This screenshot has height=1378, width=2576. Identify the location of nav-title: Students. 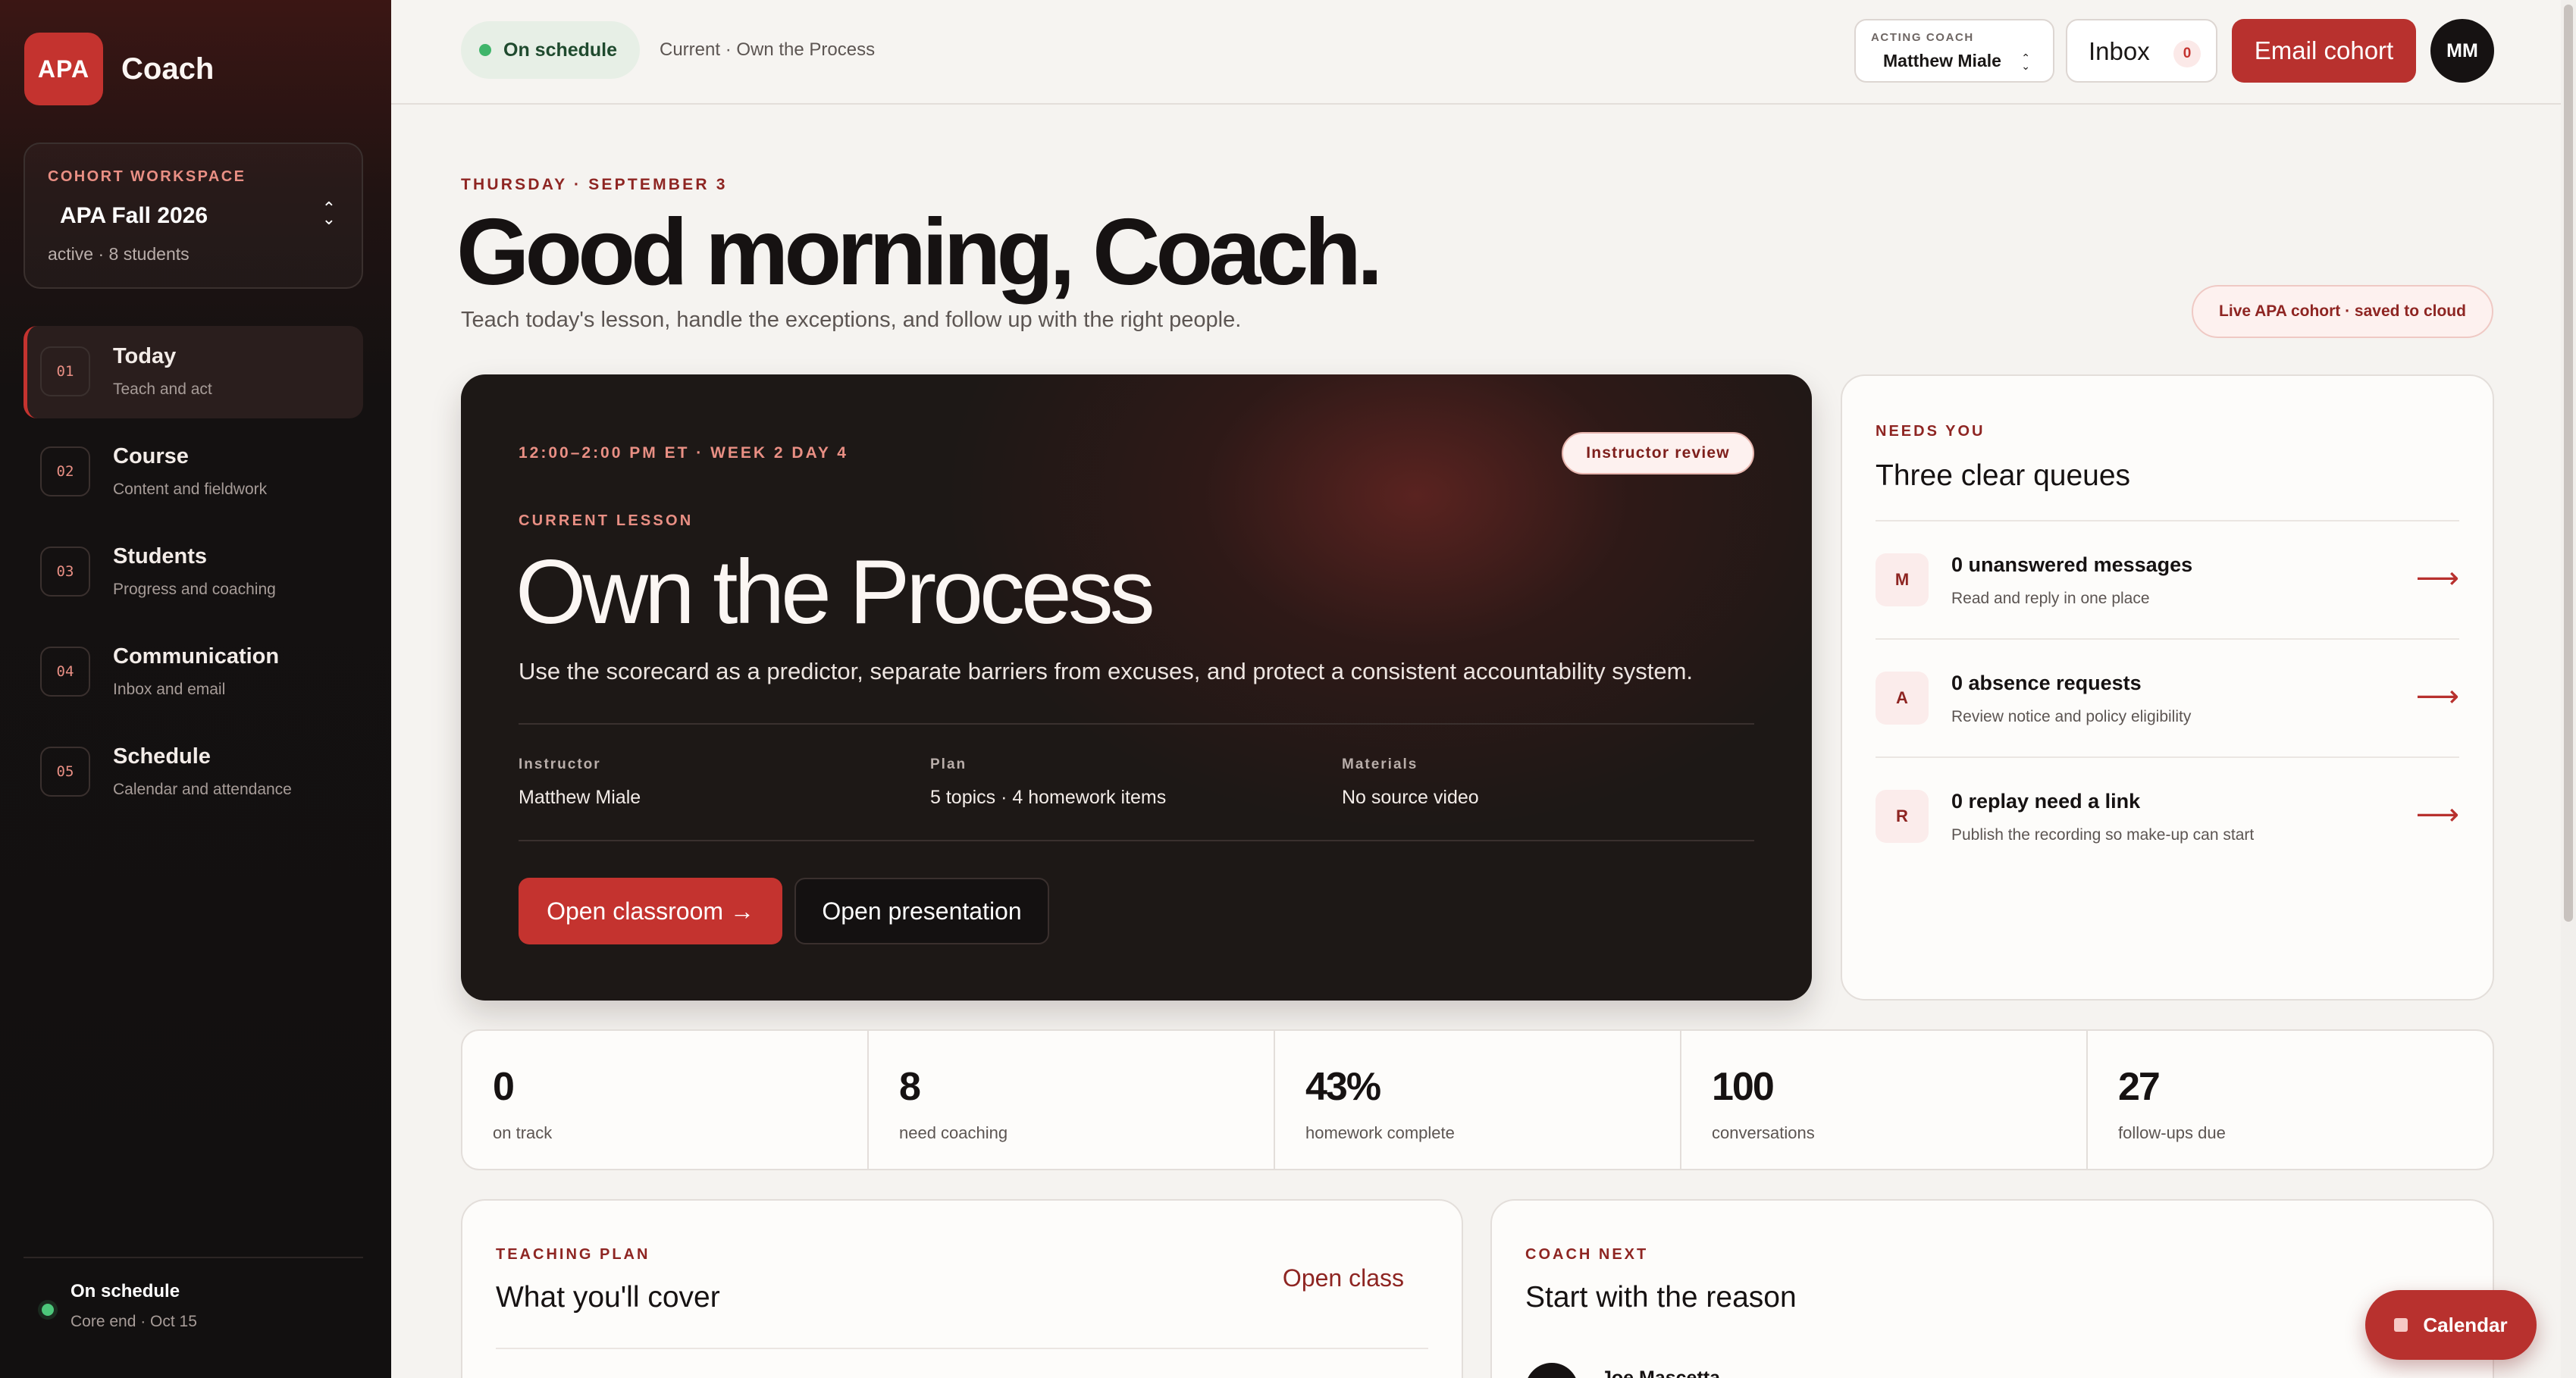
(161, 556).